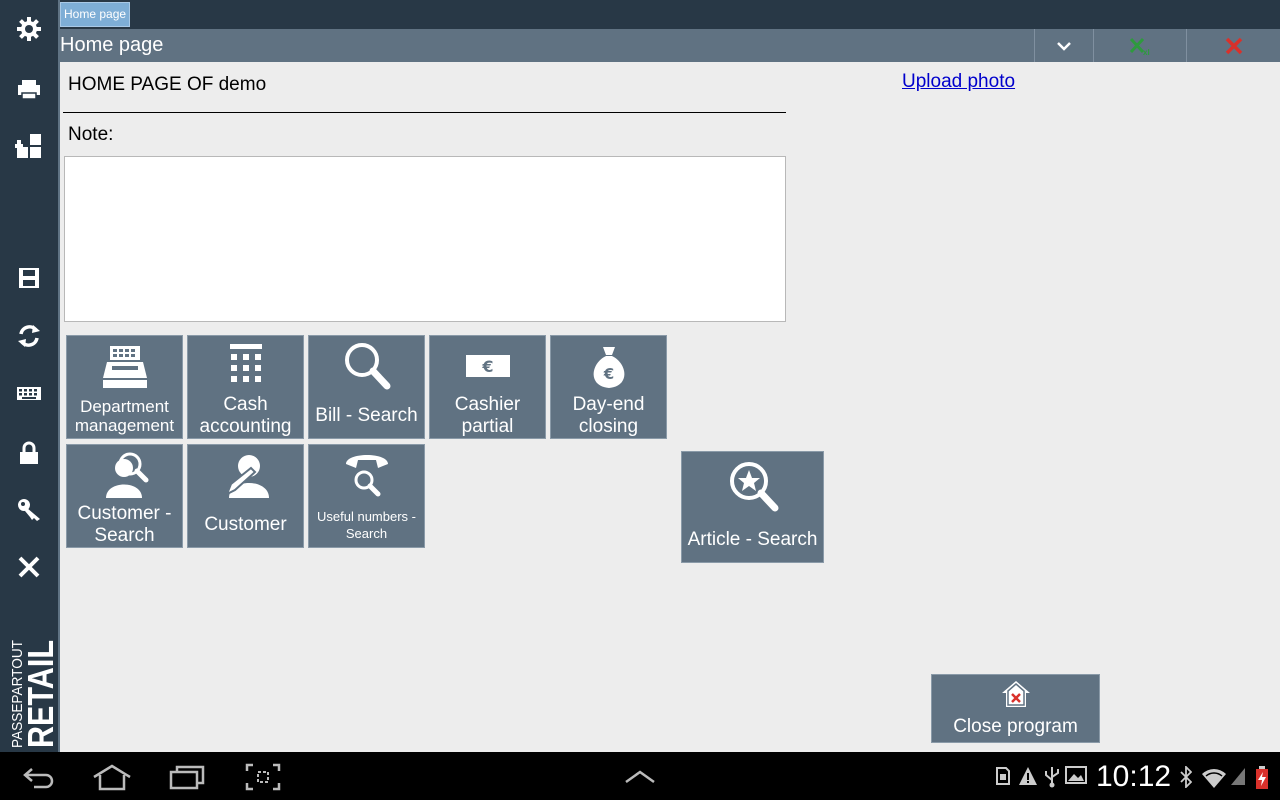  I want to click on home-heading: HOME PAGE OF demo, so click(167, 84).